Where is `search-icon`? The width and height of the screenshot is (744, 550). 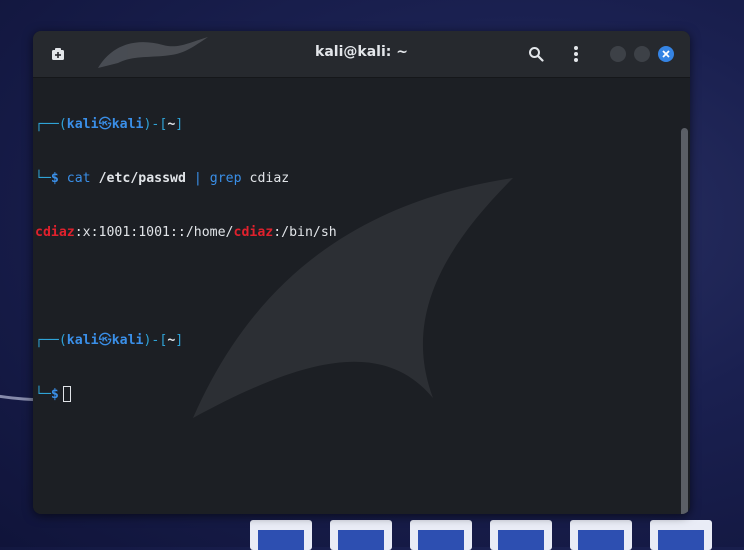 search-icon is located at coordinates (536, 54).